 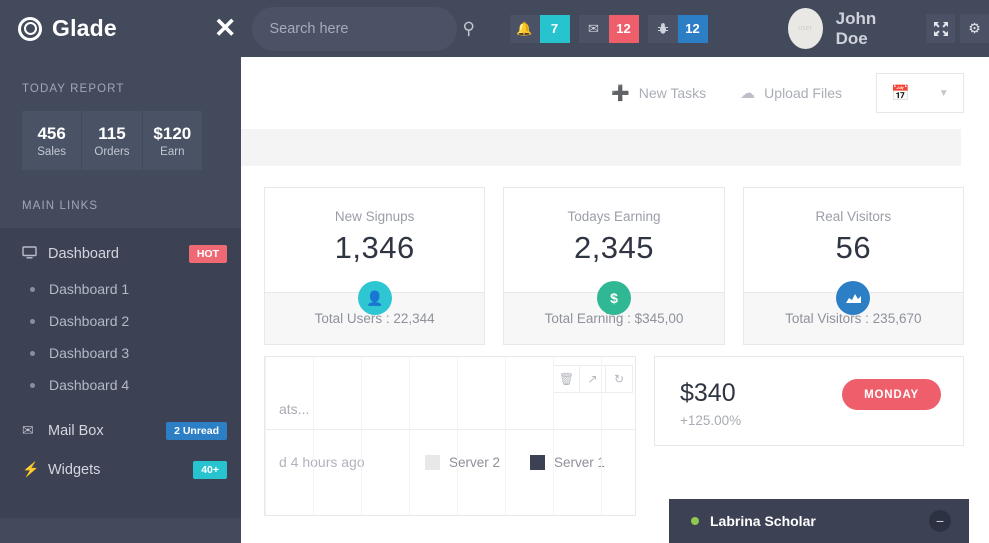 What do you see at coordinates (196, 430) in the screenshot?
I see `sidebar-badge-unread: 2 Unread` at bounding box center [196, 430].